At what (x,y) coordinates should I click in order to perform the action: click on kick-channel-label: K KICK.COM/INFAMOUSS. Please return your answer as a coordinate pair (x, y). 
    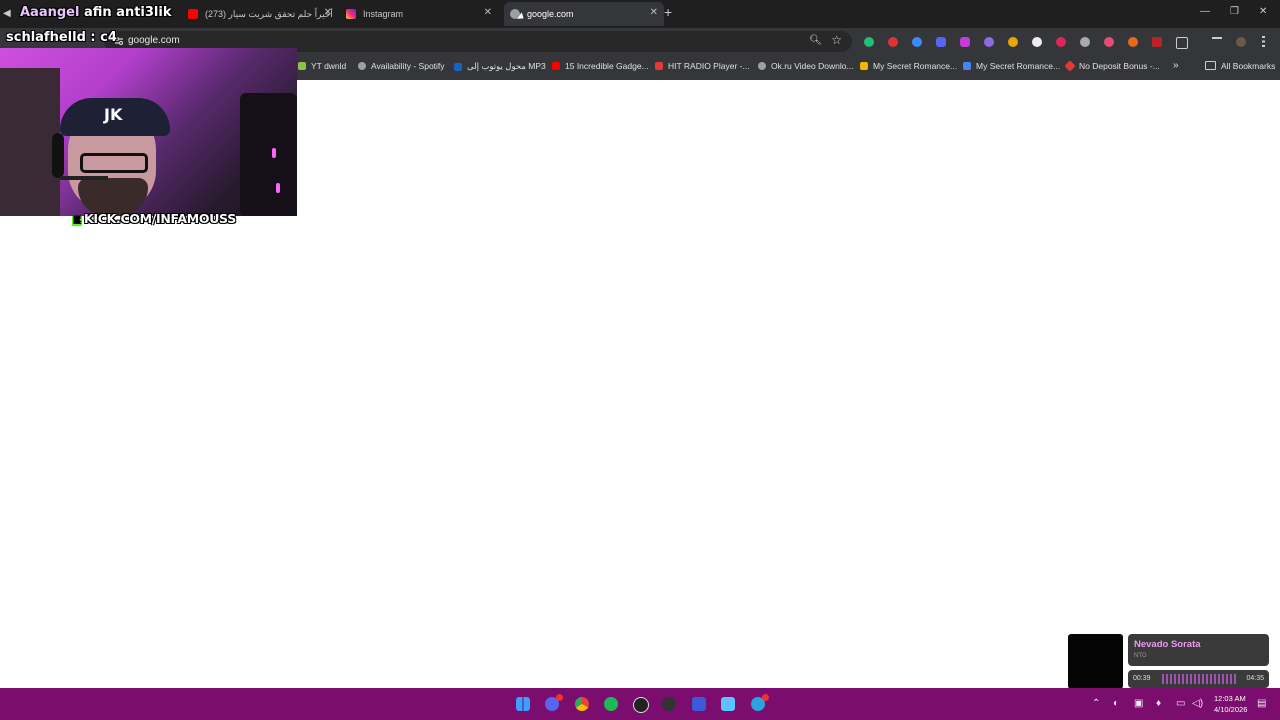
    Looking at the image, I should click on (154, 218).